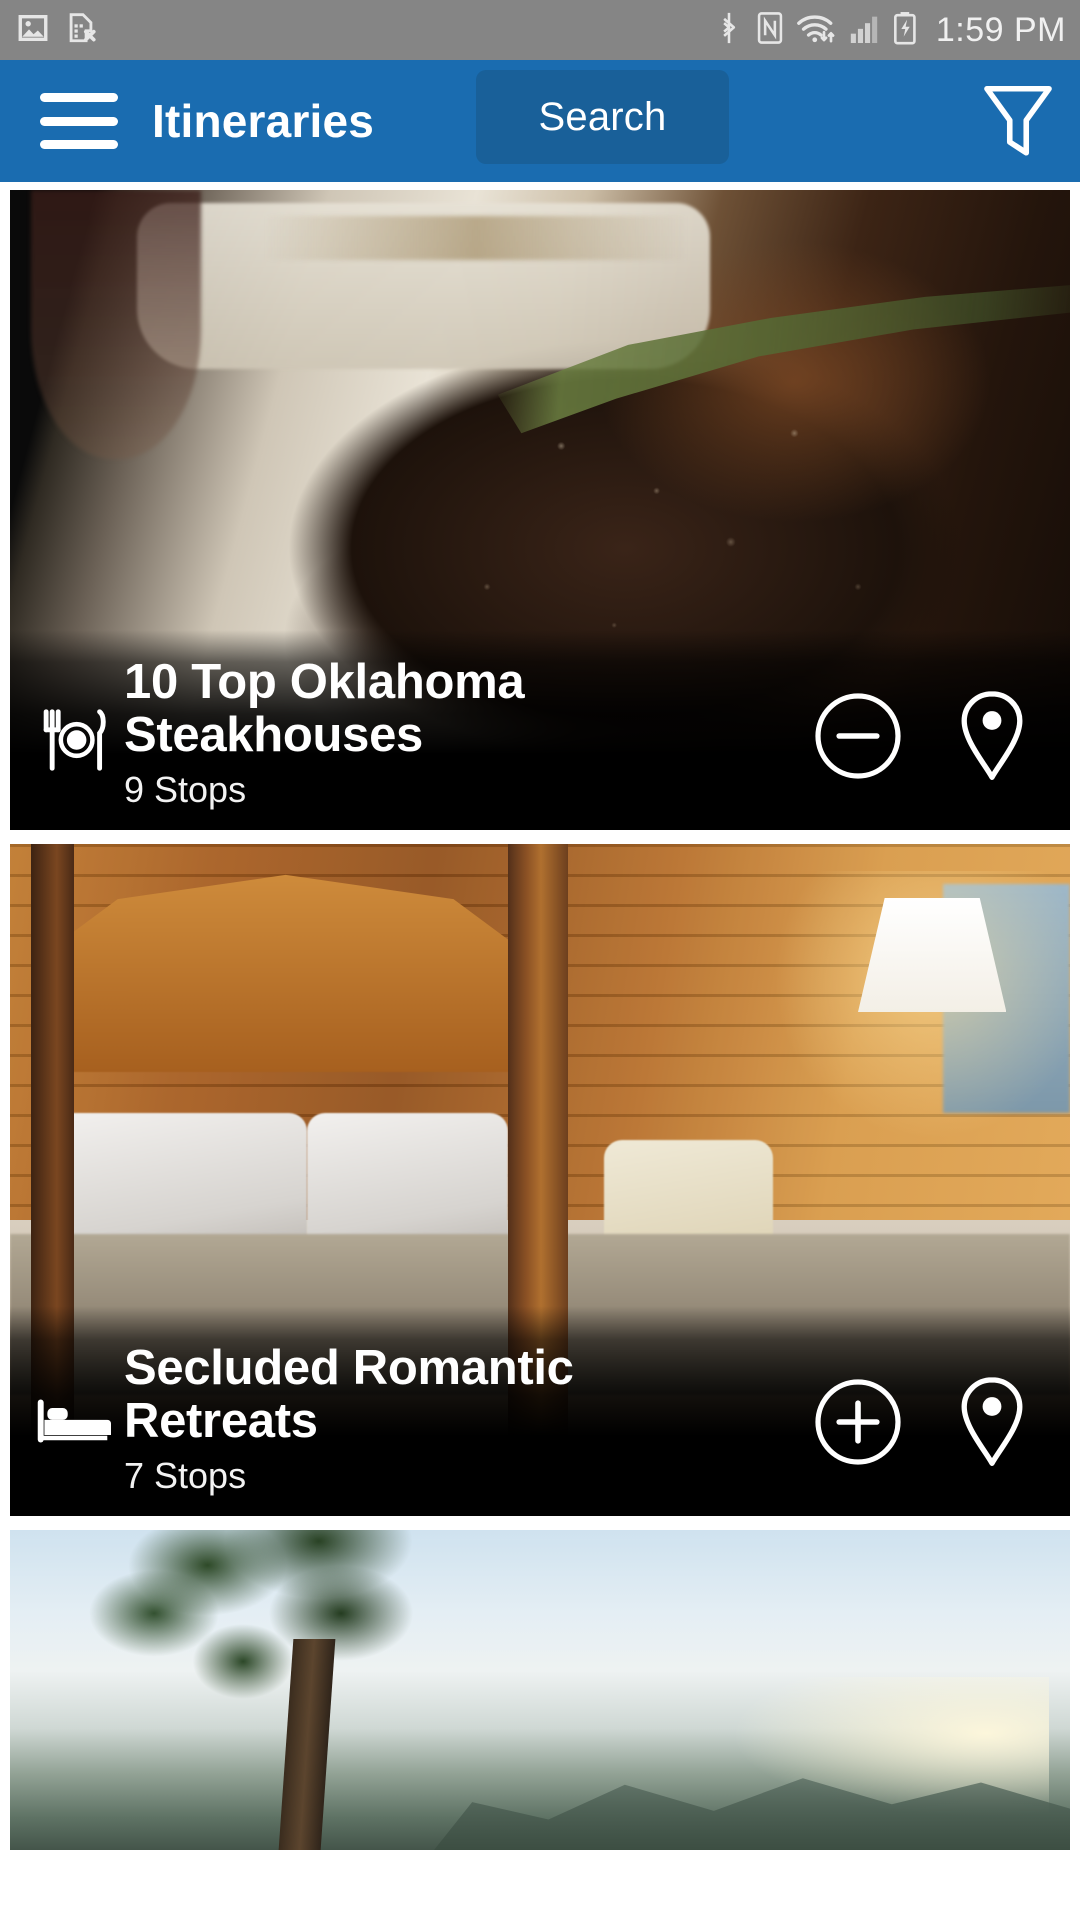 The height and width of the screenshot is (1920, 1080). What do you see at coordinates (349, 1394) in the screenshot?
I see `itinerary-title: Secluded Romantic Retreats` at bounding box center [349, 1394].